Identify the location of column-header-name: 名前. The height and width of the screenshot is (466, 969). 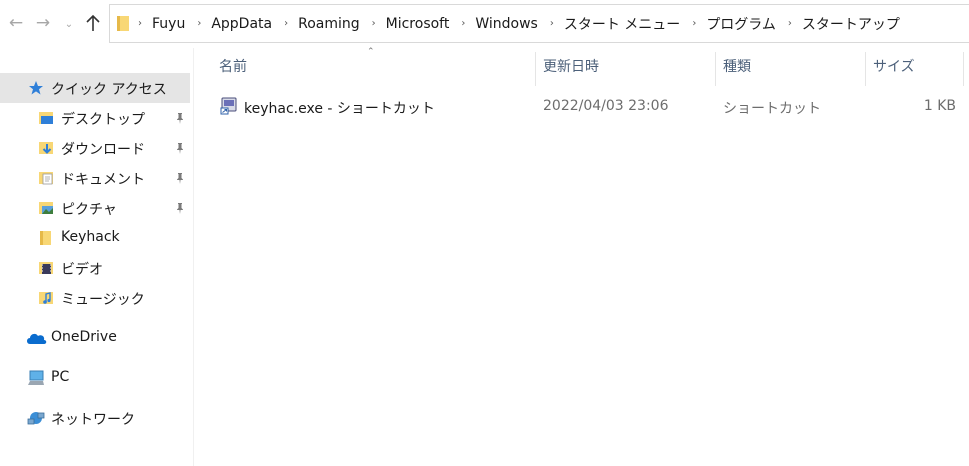
(233, 71).